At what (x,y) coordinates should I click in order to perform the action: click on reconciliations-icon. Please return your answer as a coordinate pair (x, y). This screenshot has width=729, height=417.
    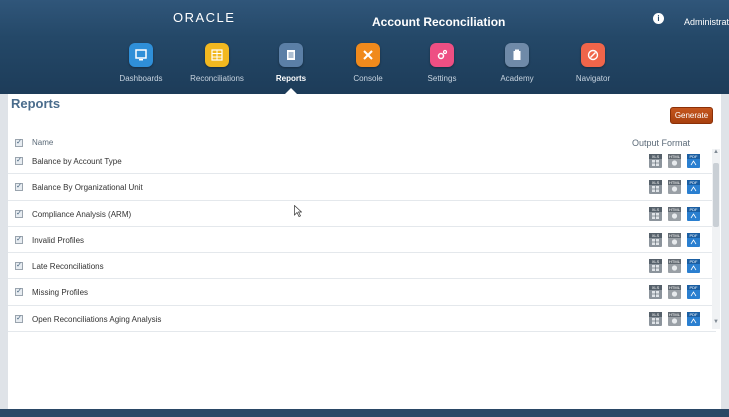
    Looking at the image, I should click on (217, 55).